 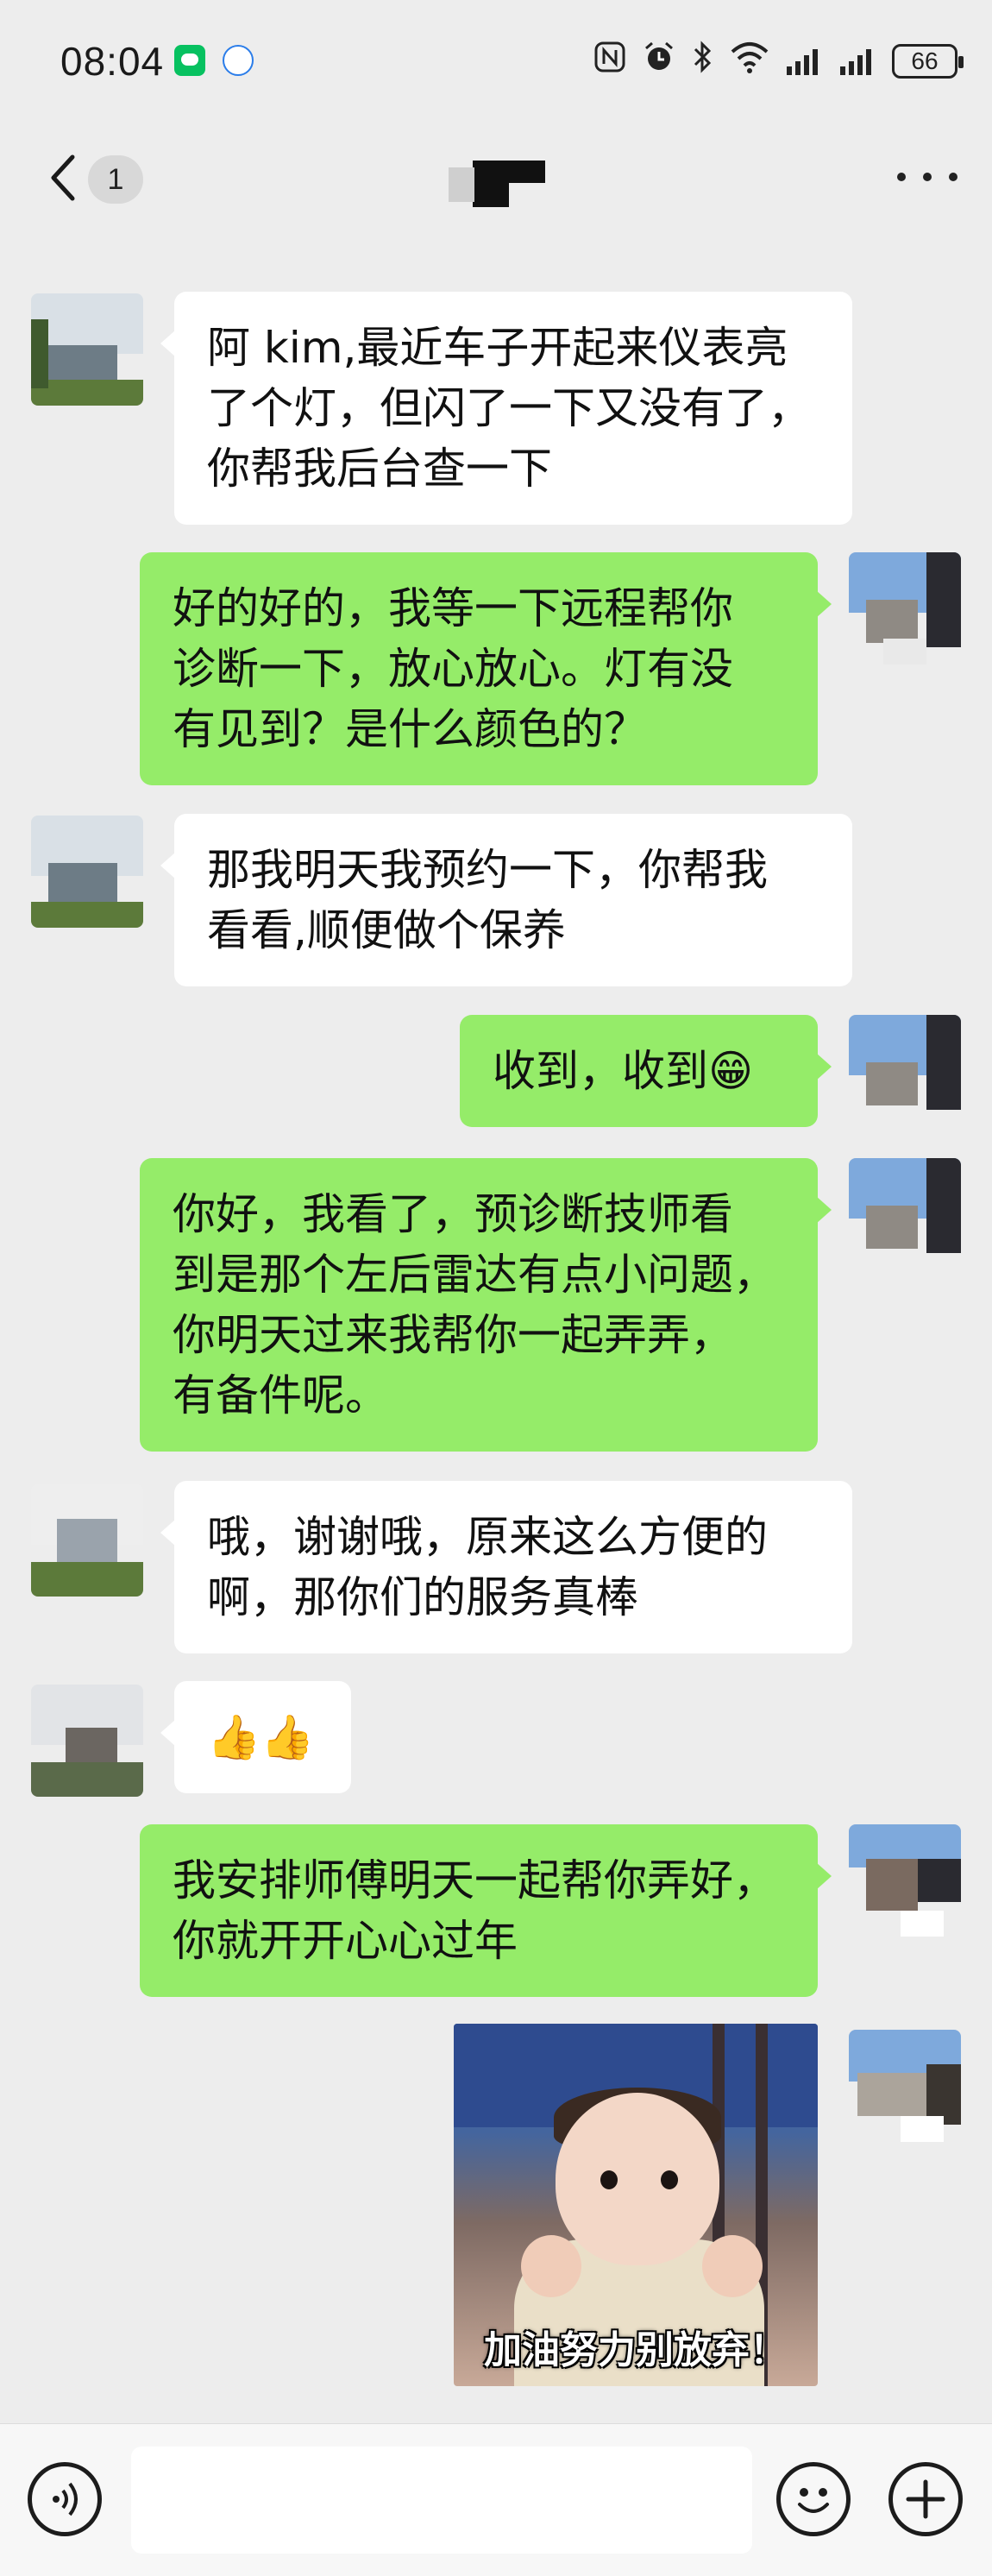 What do you see at coordinates (255, 1737) in the screenshot?
I see `message-bubble: 👍👍` at bounding box center [255, 1737].